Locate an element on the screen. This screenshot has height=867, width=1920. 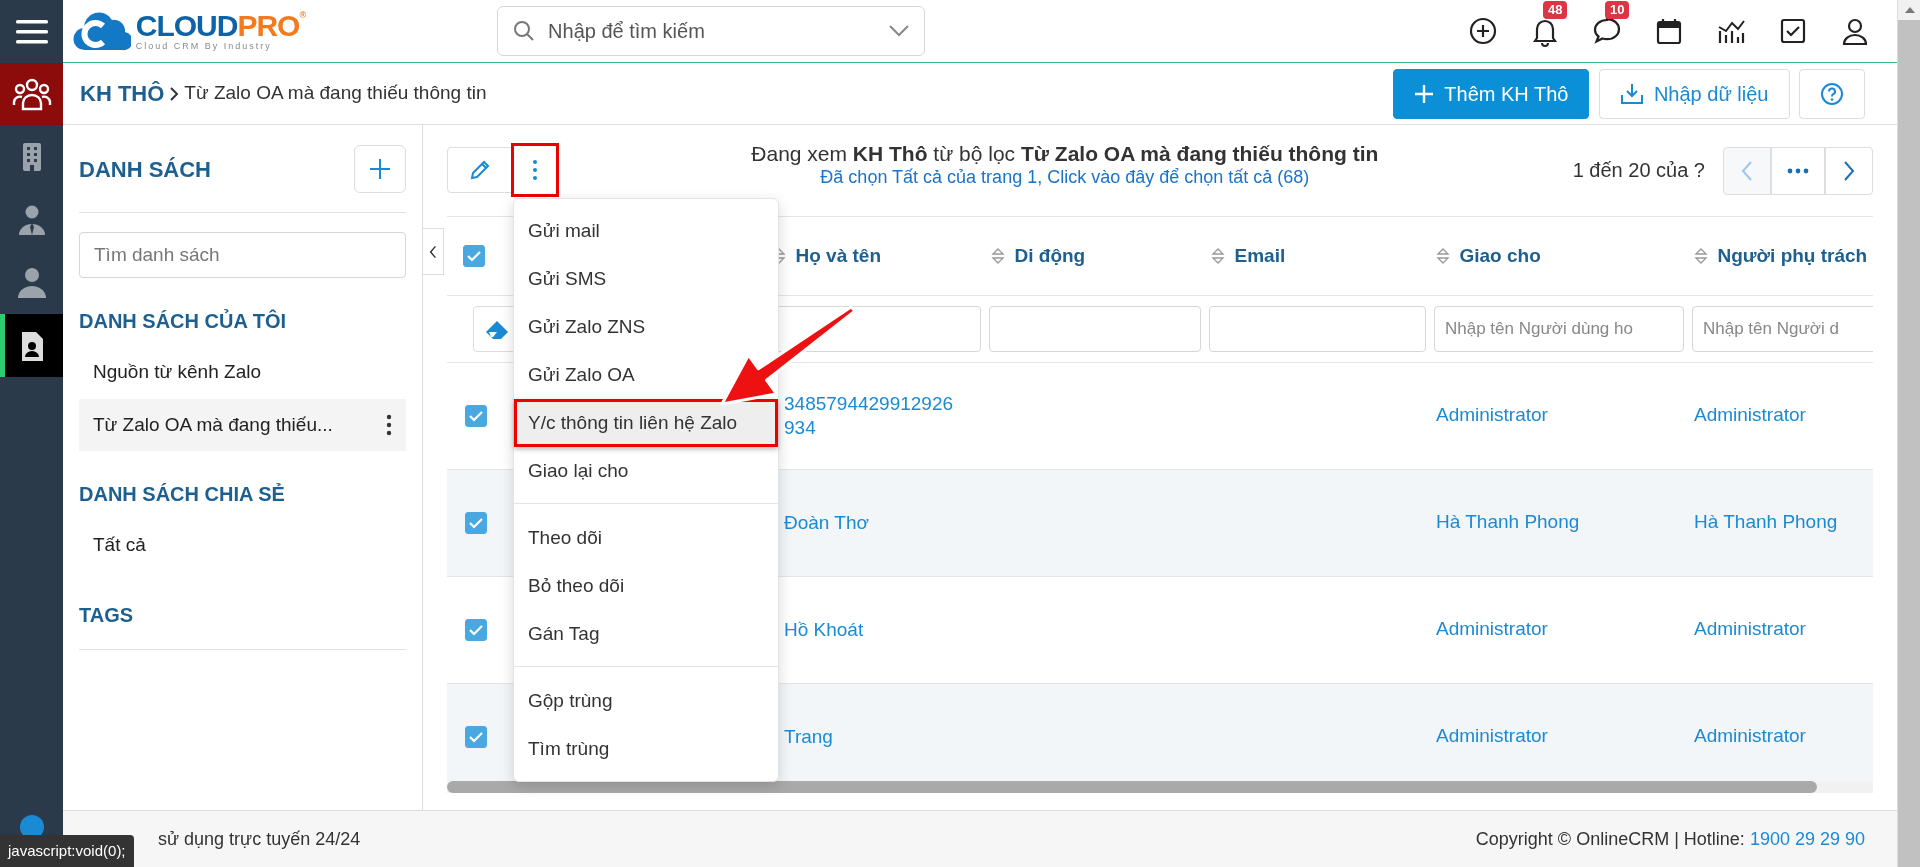
section-heading: TAGS is located at coordinates (107, 615).